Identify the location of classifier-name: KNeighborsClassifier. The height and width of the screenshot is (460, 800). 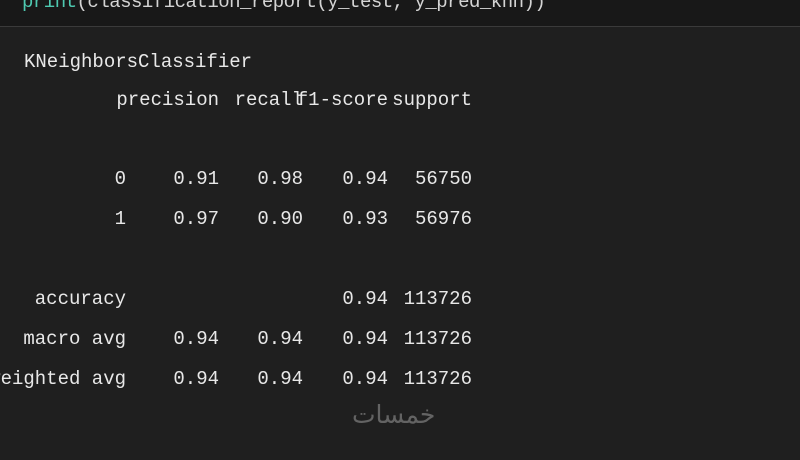
(138, 62).